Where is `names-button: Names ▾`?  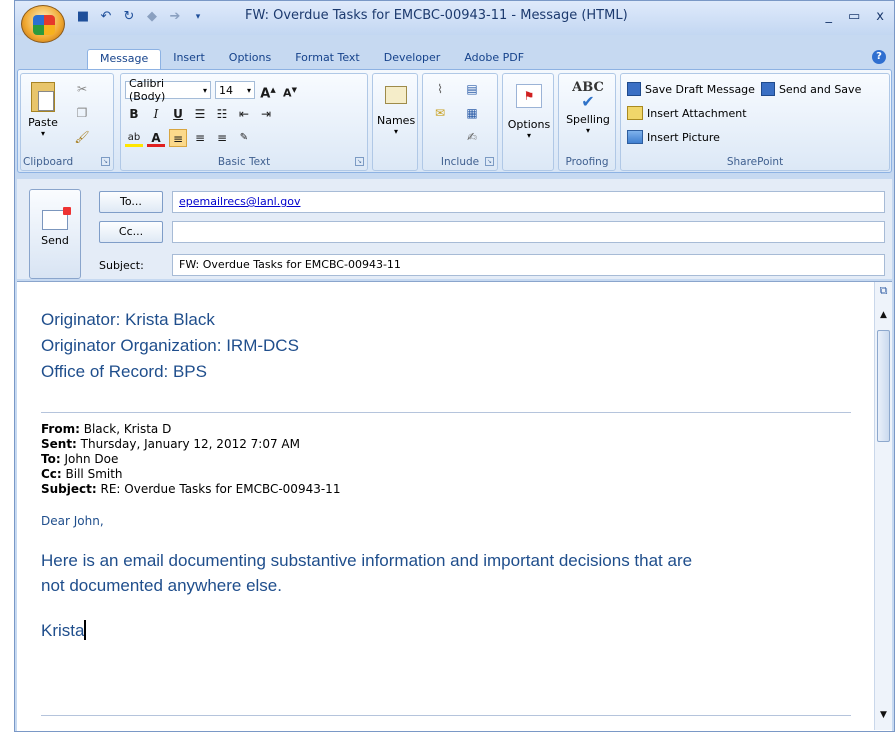 names-button: Names ▾ is located at coordinates (396, 109).